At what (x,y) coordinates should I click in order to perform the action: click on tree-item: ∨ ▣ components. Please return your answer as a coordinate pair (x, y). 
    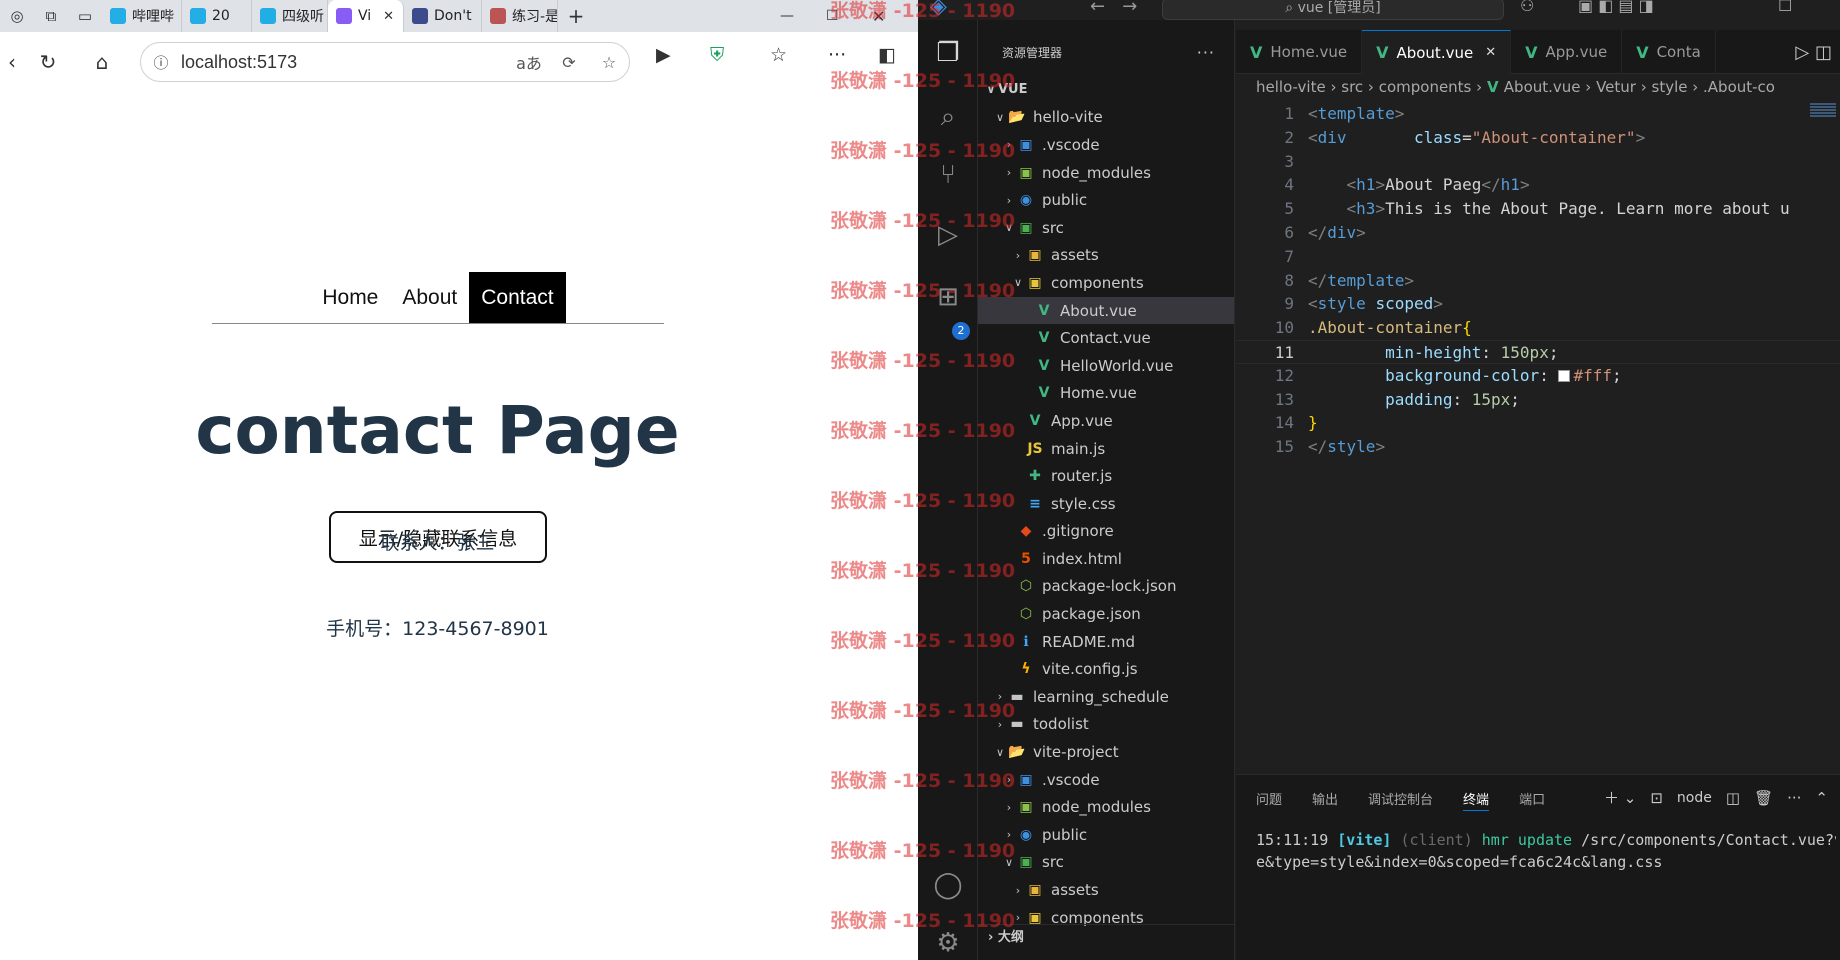
    Looking at the image, I should click on (1106, 283).